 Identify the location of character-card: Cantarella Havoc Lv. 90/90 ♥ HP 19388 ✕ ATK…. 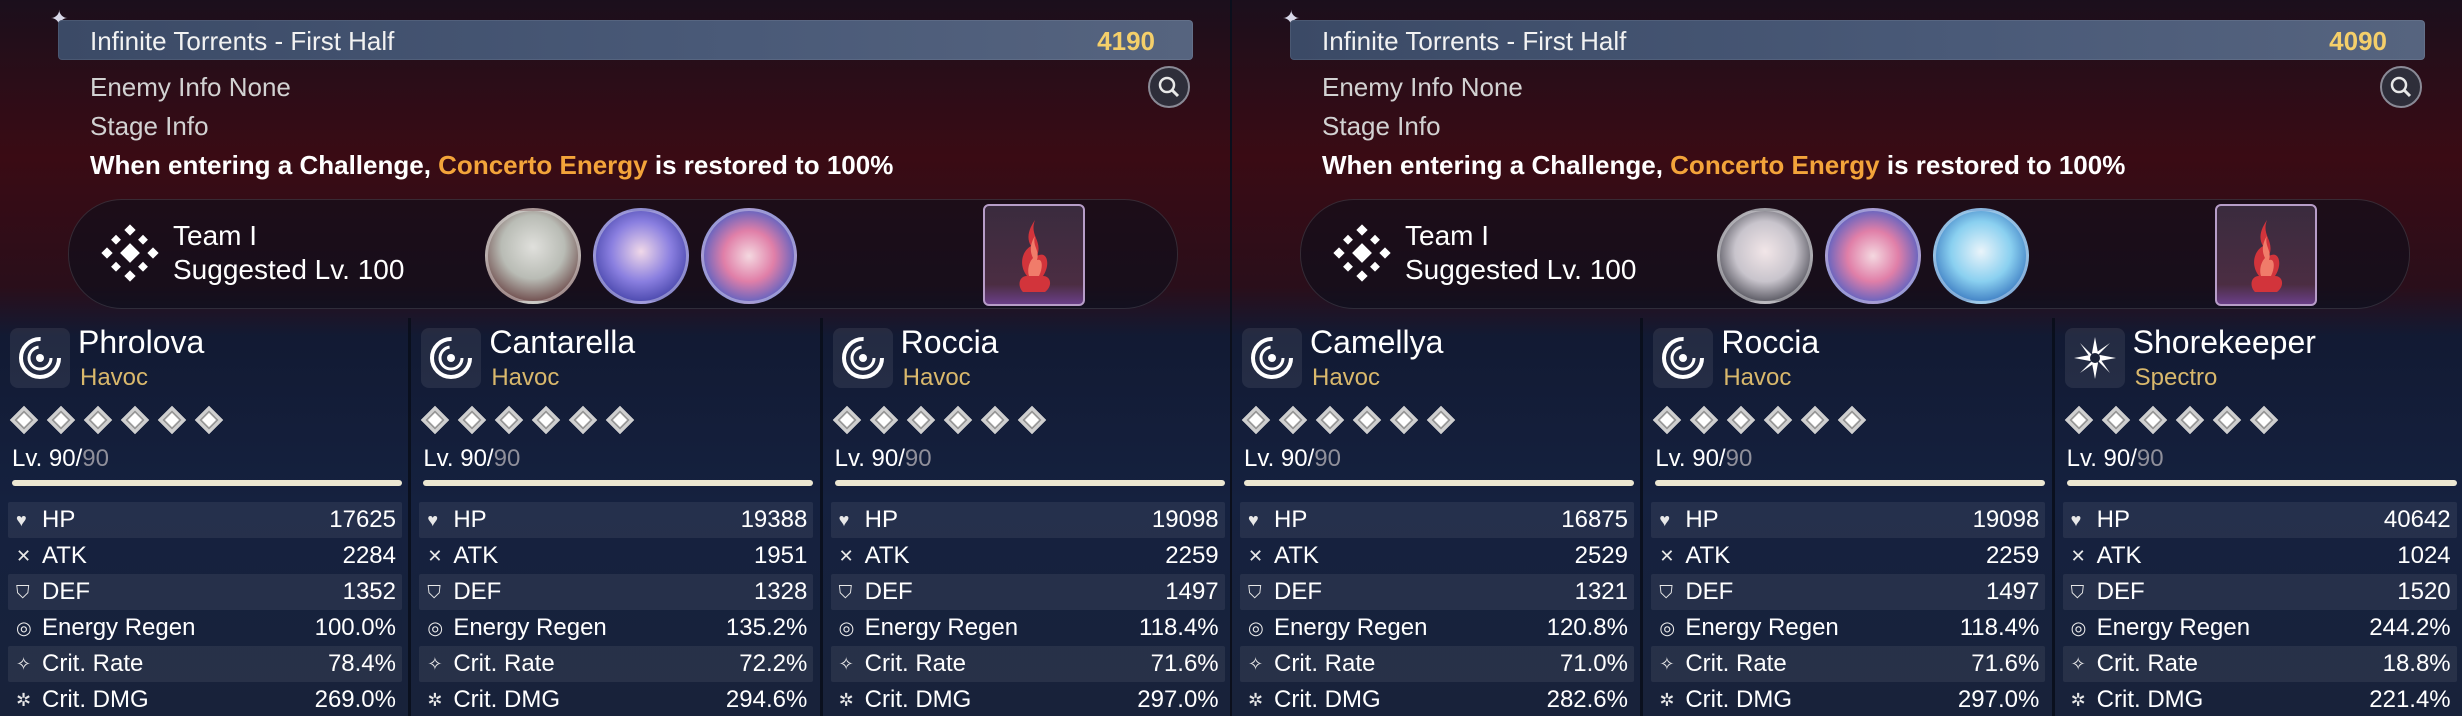
(613, 517).